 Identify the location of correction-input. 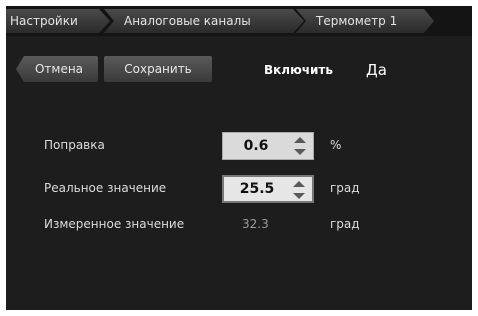
(256, 146).